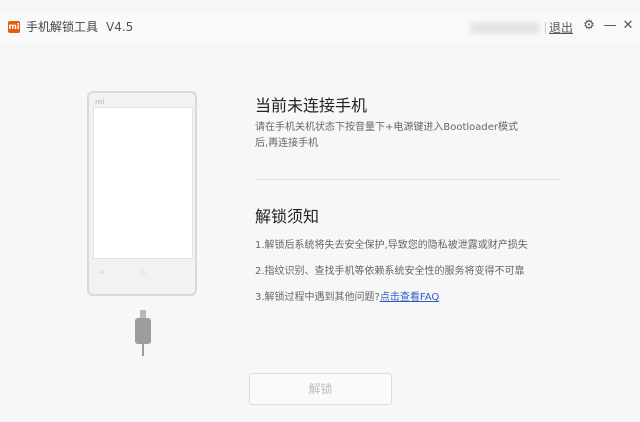  I want to click on usb-plug-icon, so click(143, 331).